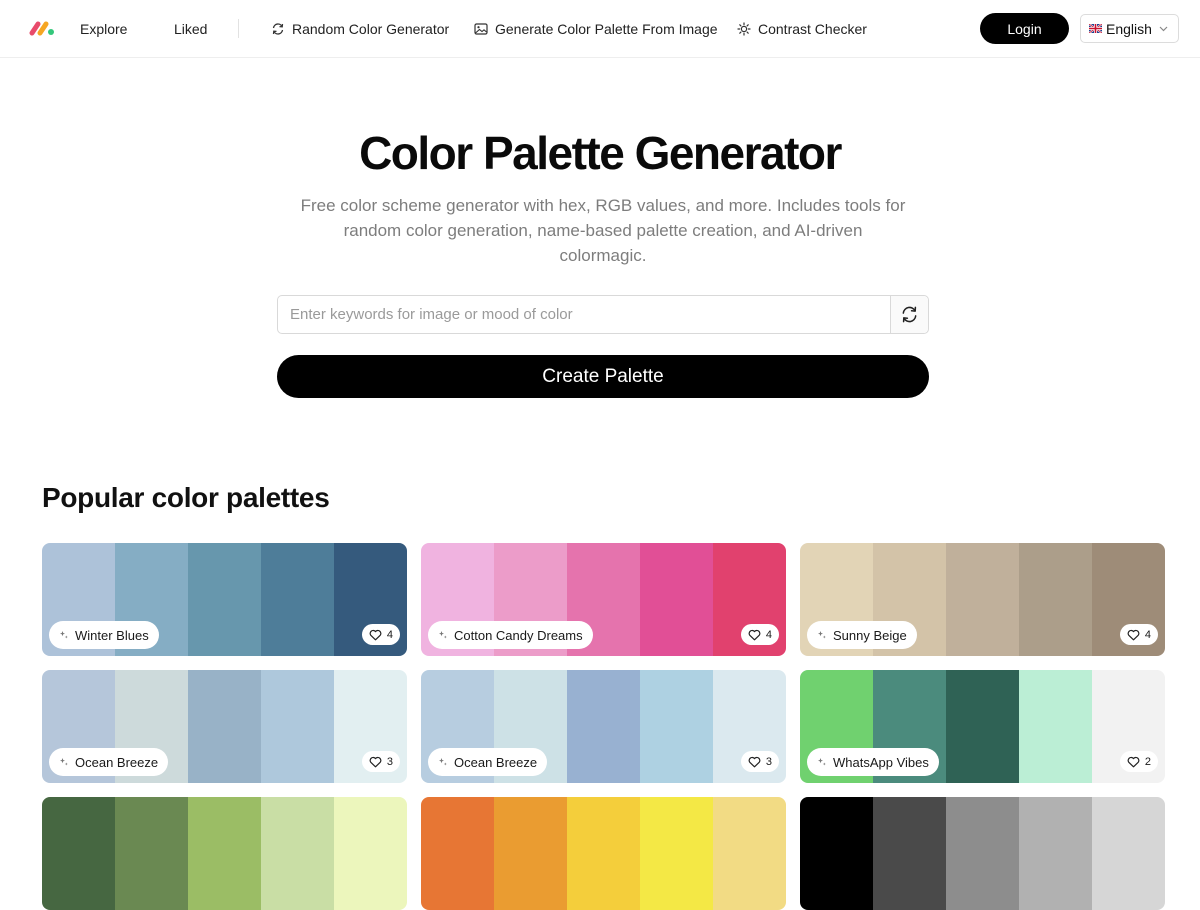 Image resolution: width=1200 pixels, height=910 pixels. What do you see at coordinates (1095, 28) in the screenshot?
I see `uk-flag-icon` at bounding box center [1095, 28].